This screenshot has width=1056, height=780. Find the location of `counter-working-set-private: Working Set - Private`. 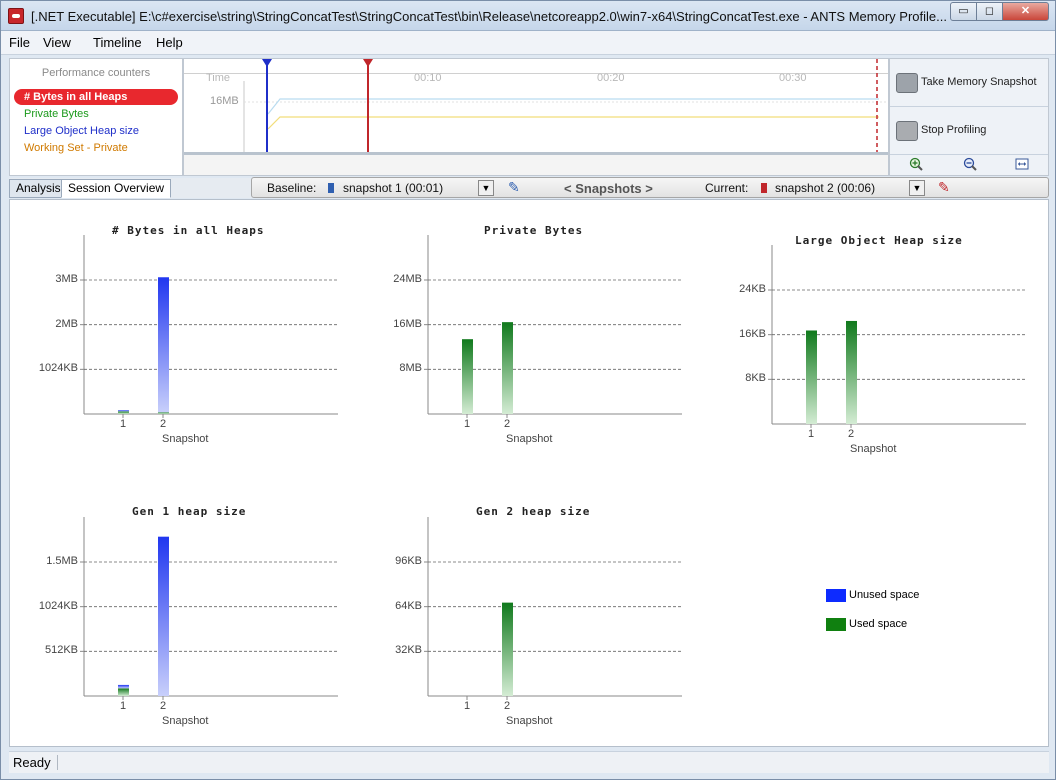

counter-working-set-private: Working Set - Private is located at coordinates (96, 148).